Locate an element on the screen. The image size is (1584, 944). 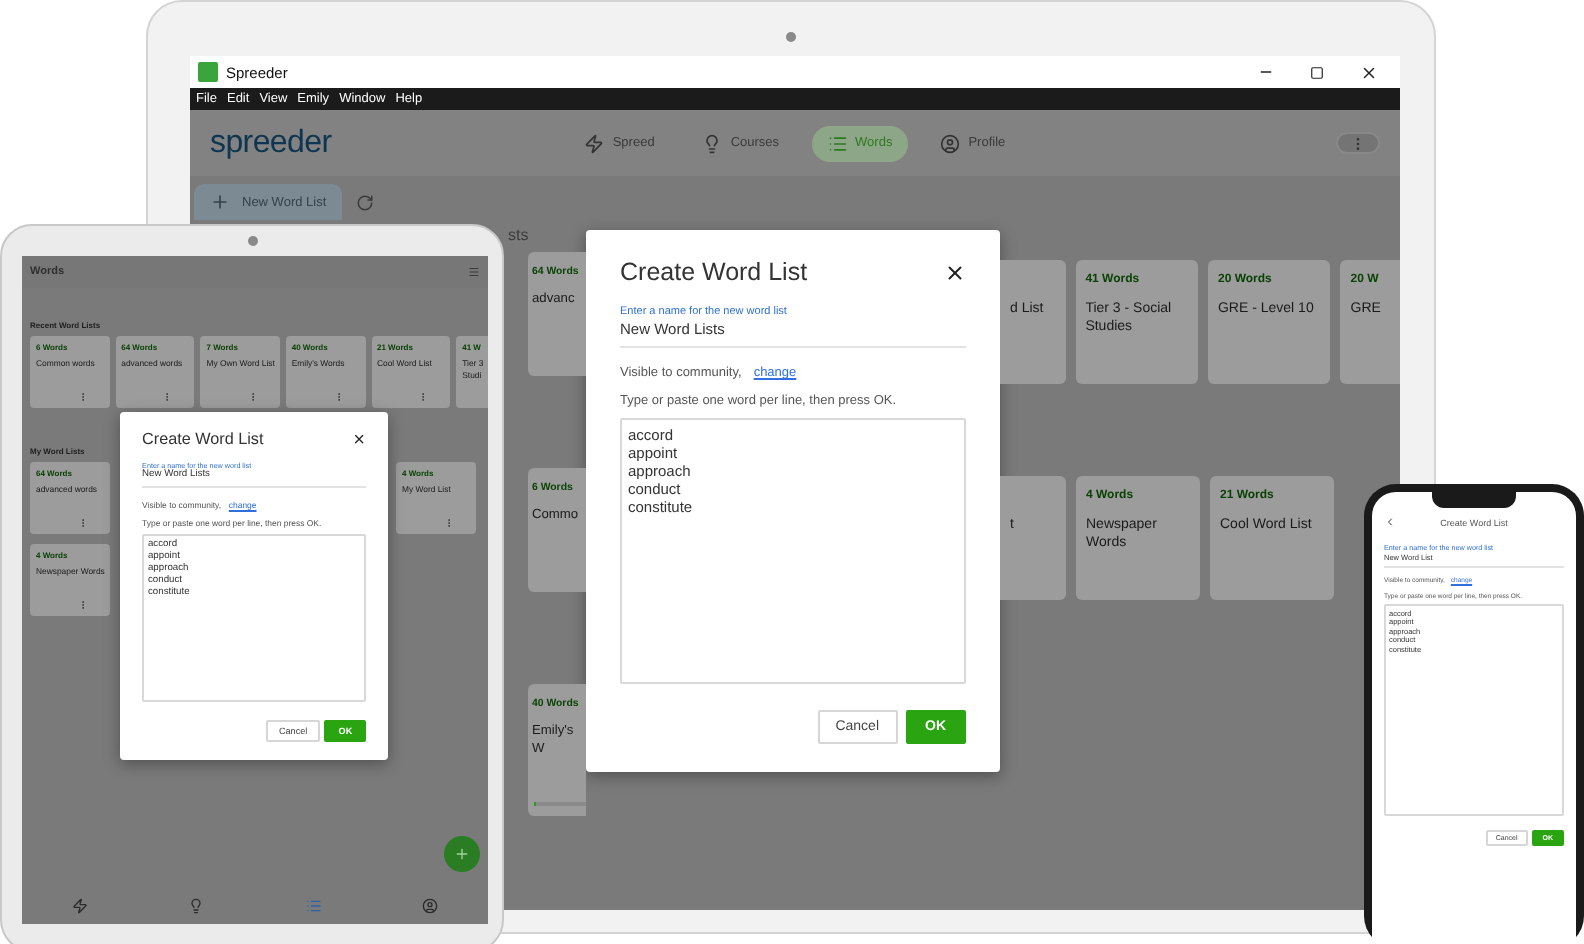
add-button is located at coordinates (462, 854).